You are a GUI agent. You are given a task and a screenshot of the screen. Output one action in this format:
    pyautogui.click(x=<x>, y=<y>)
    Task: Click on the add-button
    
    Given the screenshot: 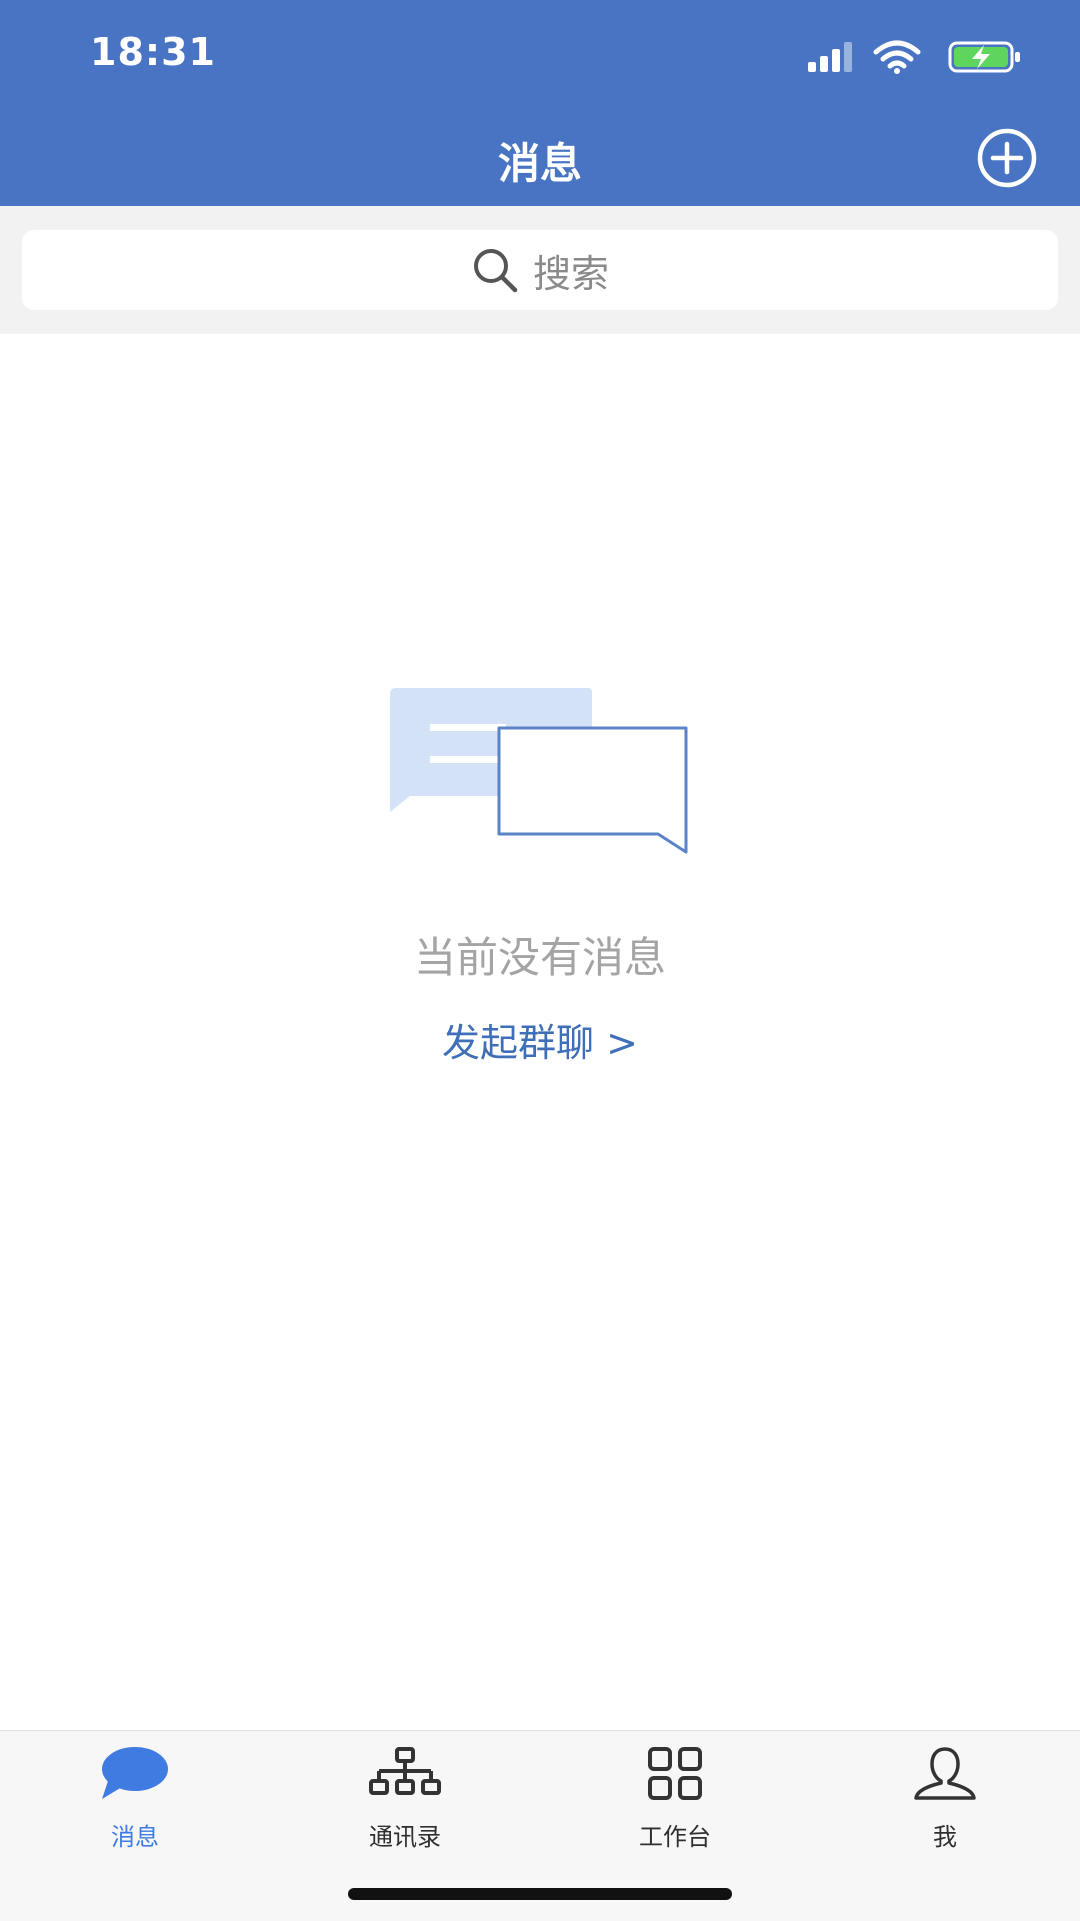 What is the action you would take?
    pyautogui.click(x=1007, y=158)
    